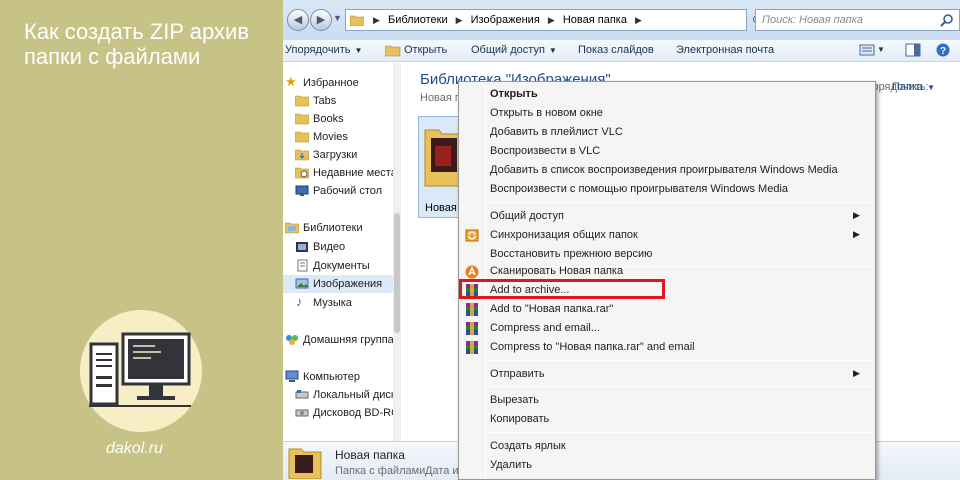 The image size is (960, 480). Describe the element at coordinates (667, 347) in the screenshot. I see `menu-item-compress-rar-email: Compress to "Новая папка.rar" and email` at that location.